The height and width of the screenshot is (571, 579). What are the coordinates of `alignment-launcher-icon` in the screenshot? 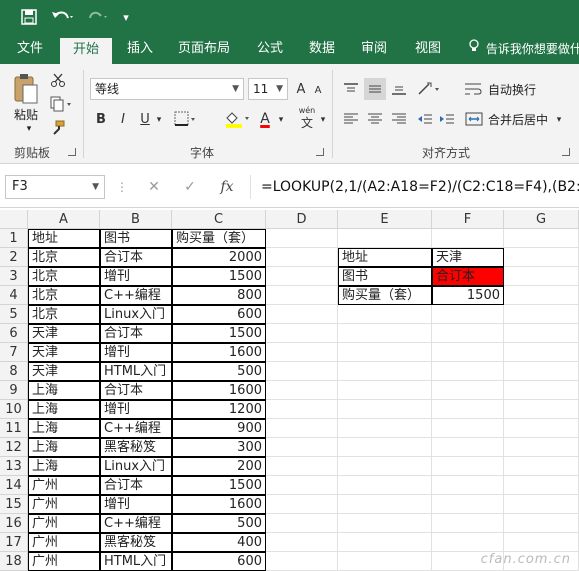 It's located at (566, 152).